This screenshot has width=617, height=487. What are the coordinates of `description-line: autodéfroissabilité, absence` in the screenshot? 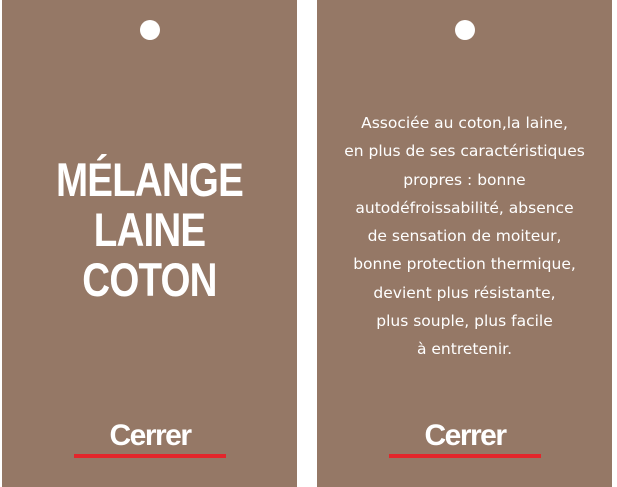 It's located at (464, 207).